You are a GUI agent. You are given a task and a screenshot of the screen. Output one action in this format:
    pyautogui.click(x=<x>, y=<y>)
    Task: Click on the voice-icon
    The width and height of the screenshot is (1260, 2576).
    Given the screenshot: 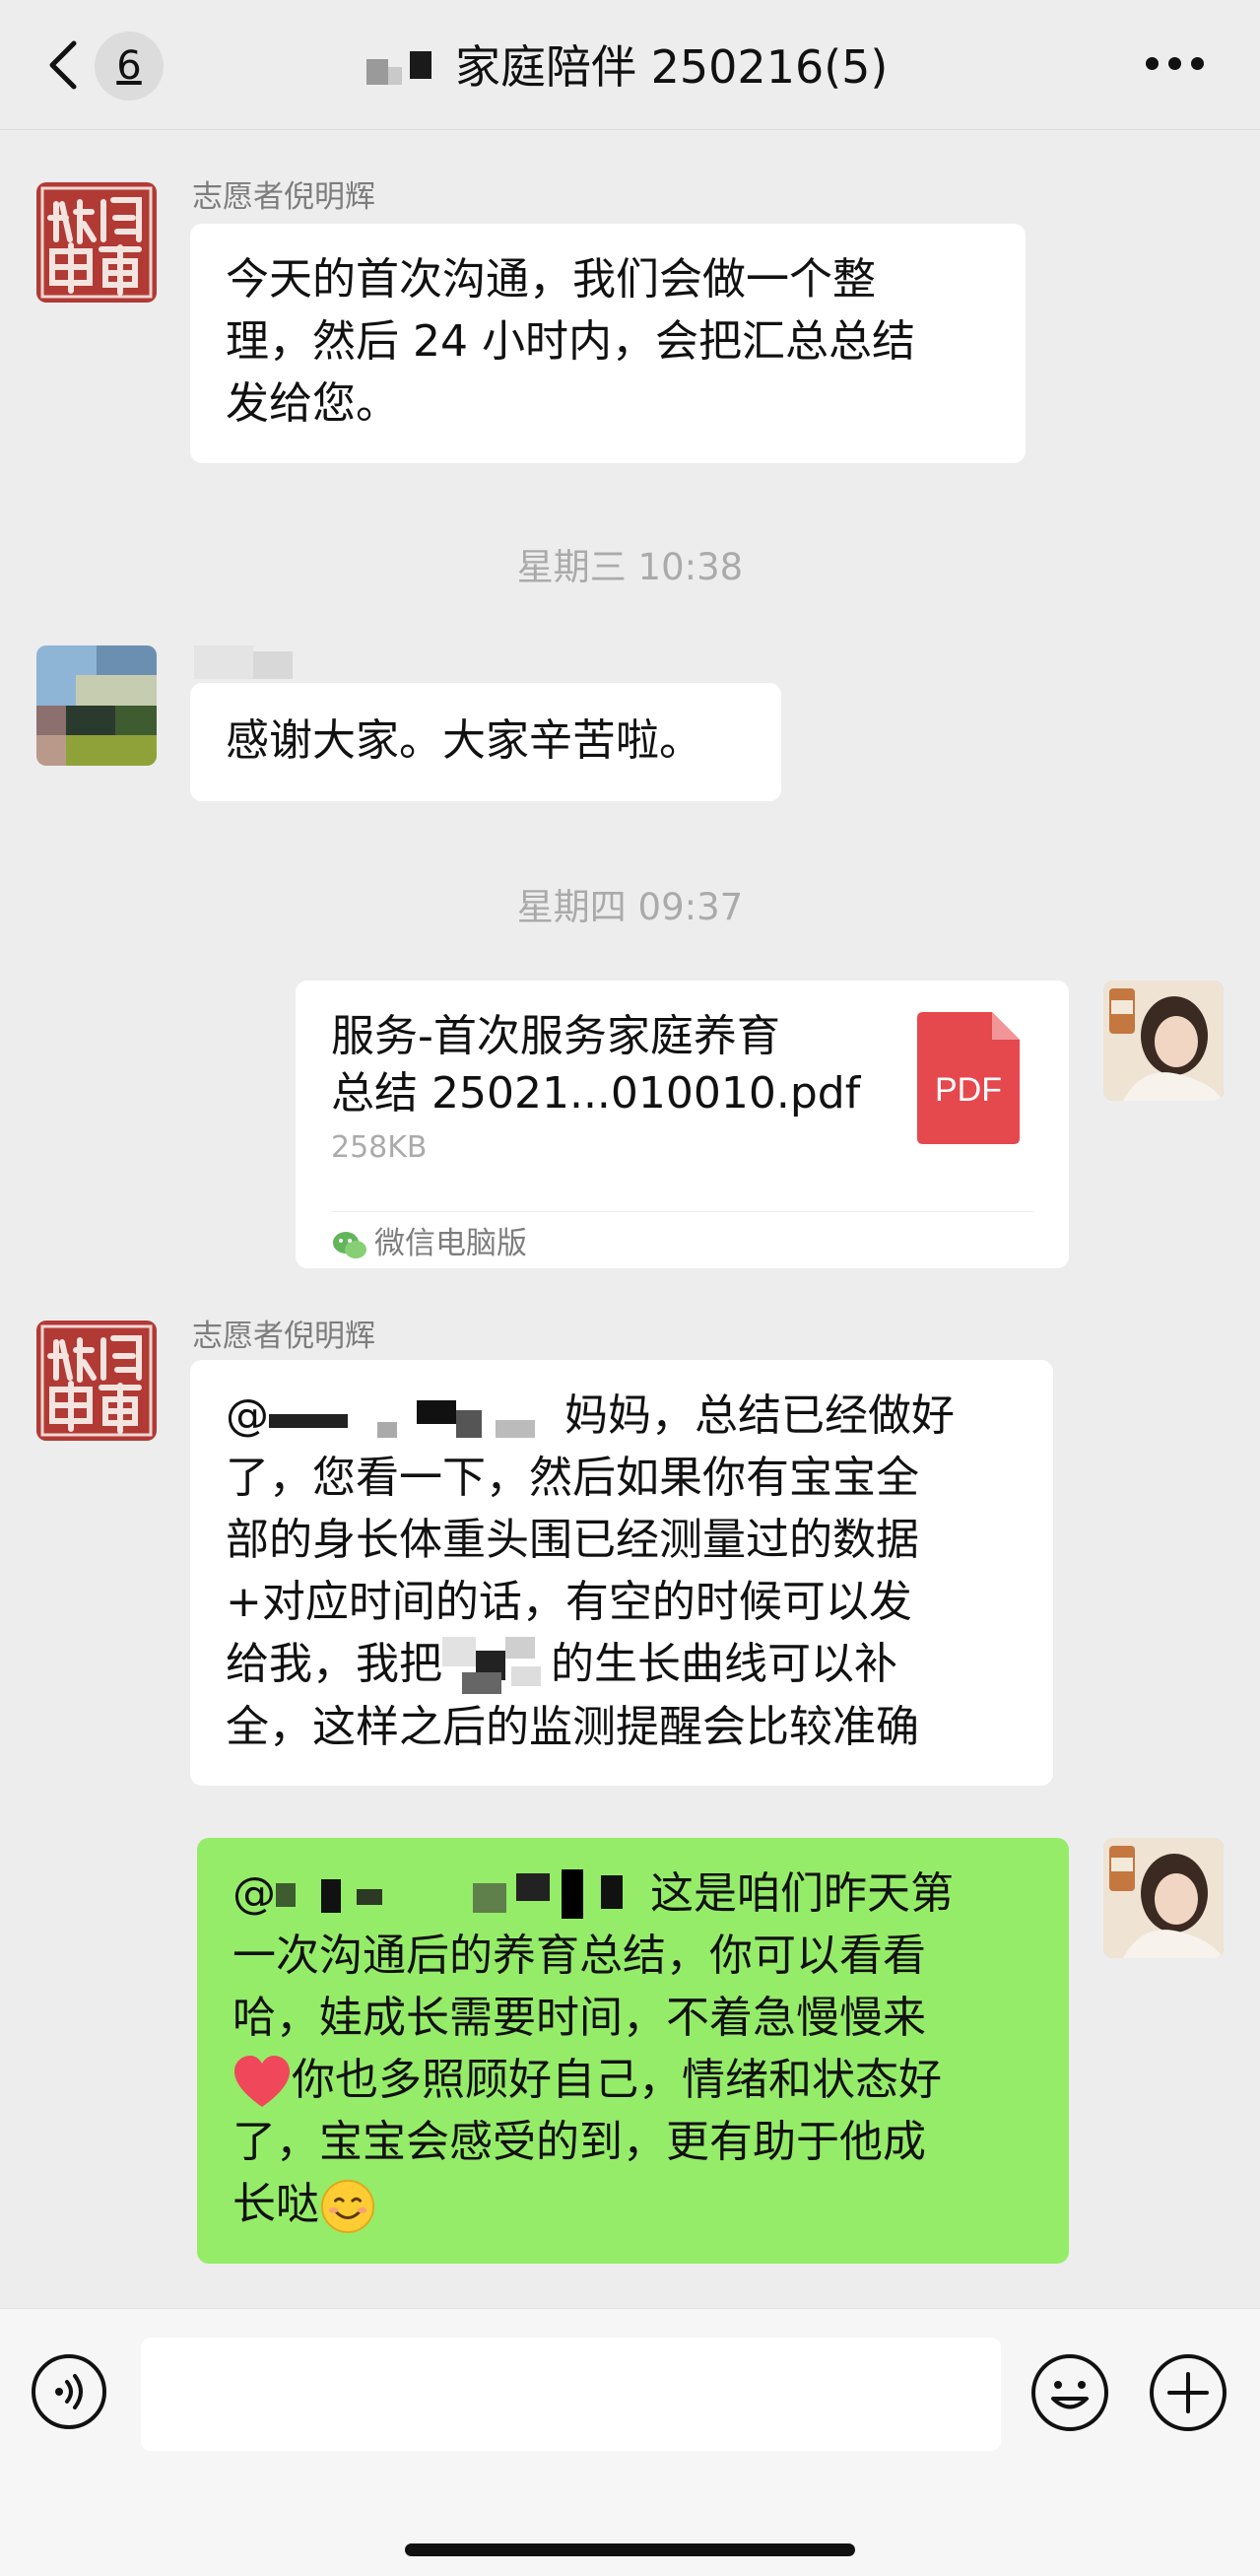 What is the action you would take?
    pyautogui.click(x=69, y=2391)
    